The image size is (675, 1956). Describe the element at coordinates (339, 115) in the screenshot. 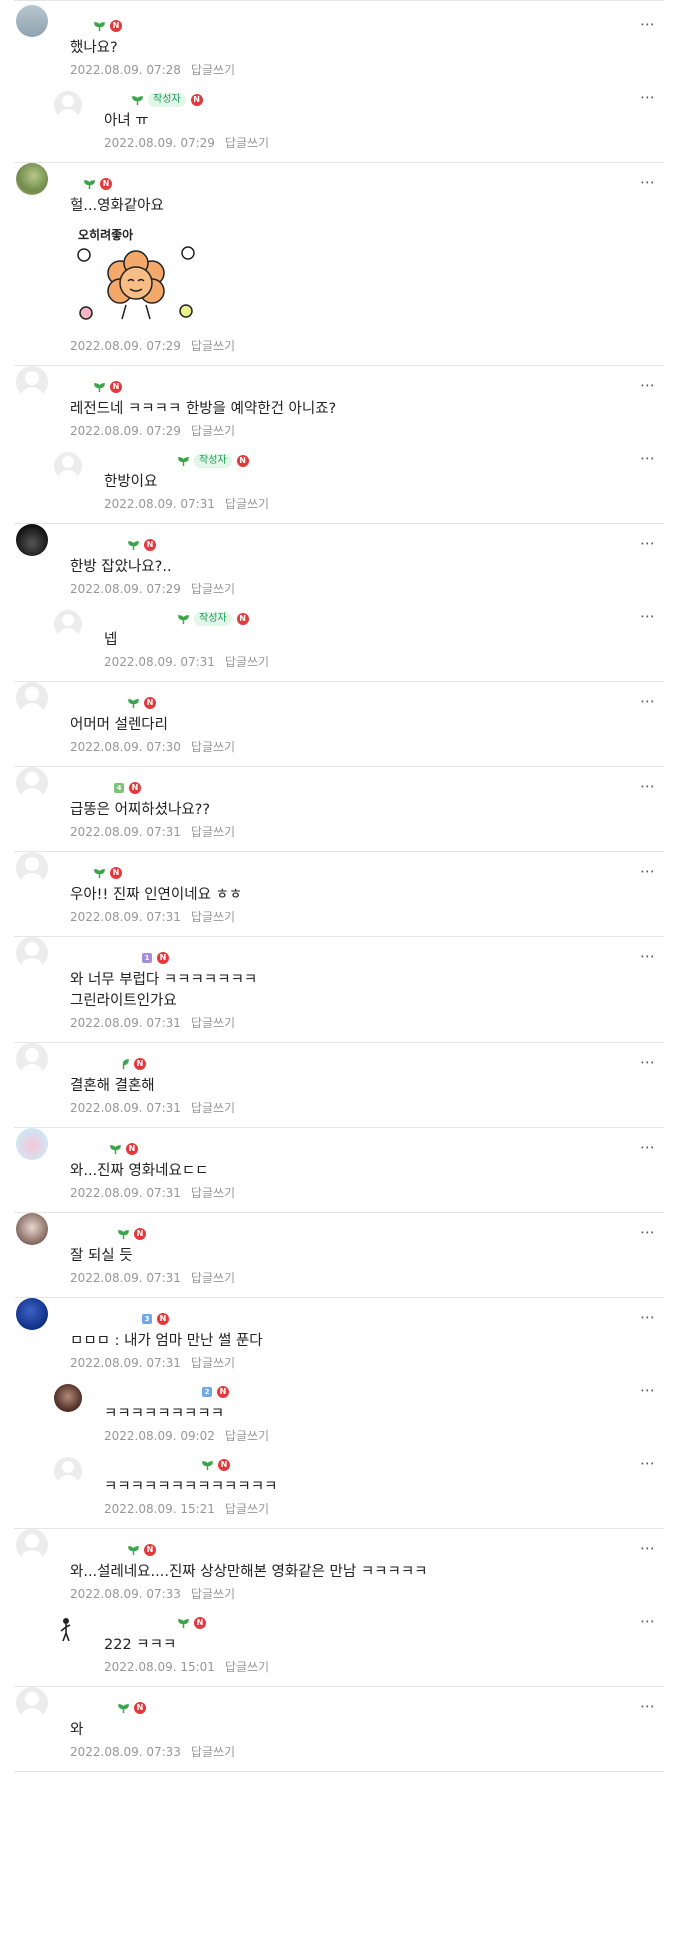

I see `reply-item: 작성자 N ⋯ 아녀 ㅠ 2022.08.09. 07:29 답글쓰기` at that location.